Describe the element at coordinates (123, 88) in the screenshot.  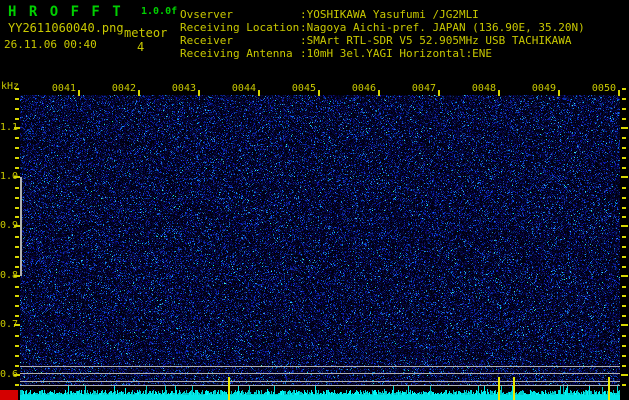
I see `x-axis-tick-label: 0042` at that location.